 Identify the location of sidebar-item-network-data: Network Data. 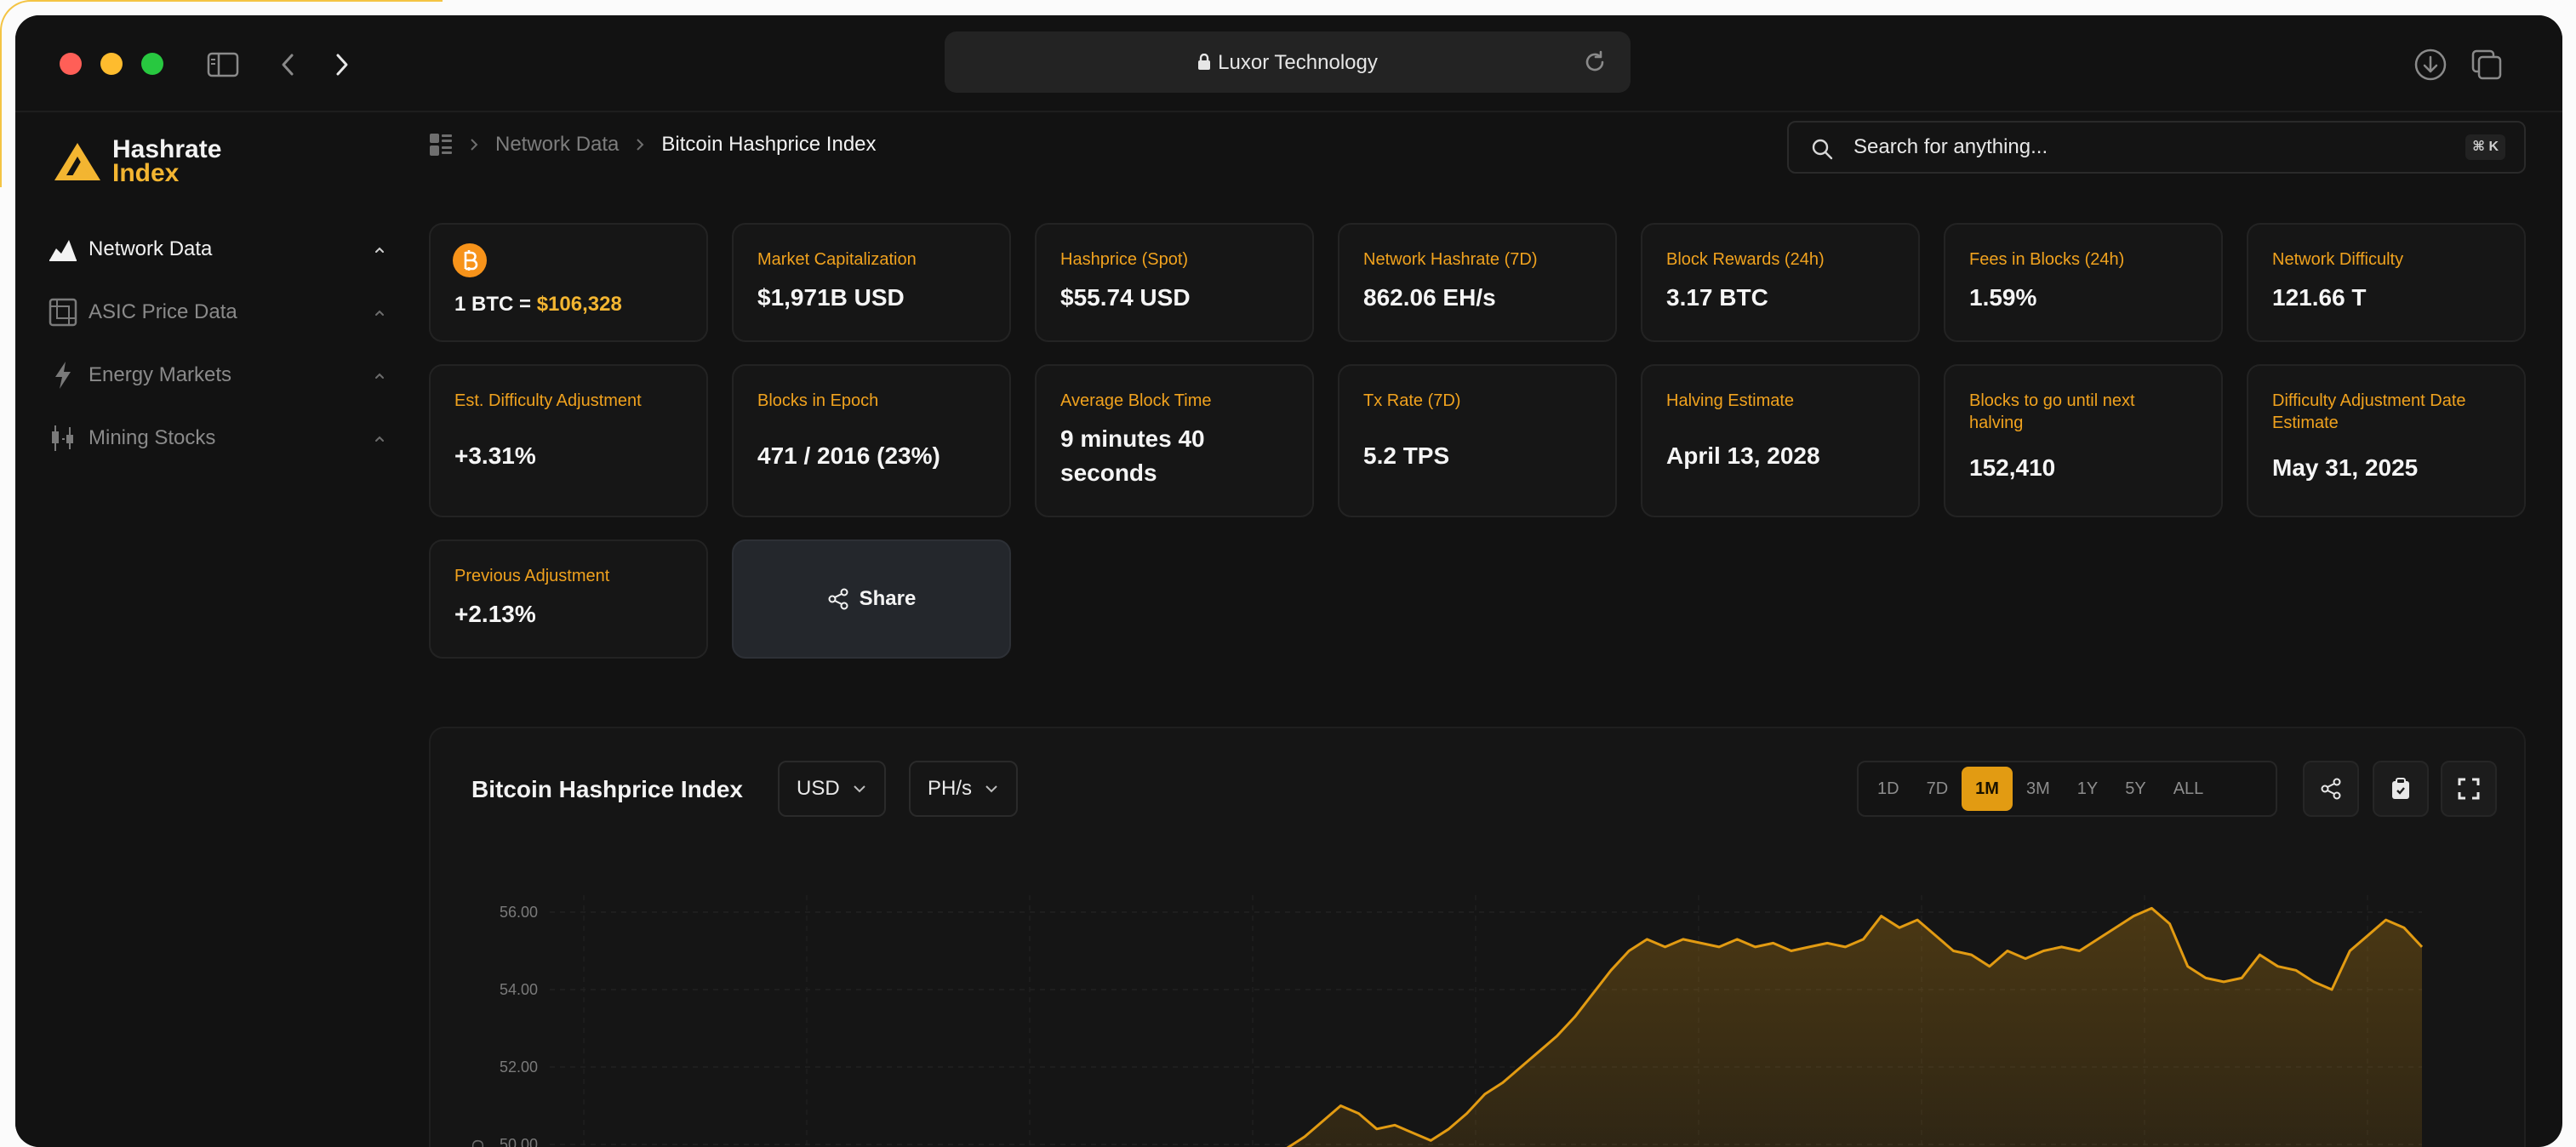
(218, 250).